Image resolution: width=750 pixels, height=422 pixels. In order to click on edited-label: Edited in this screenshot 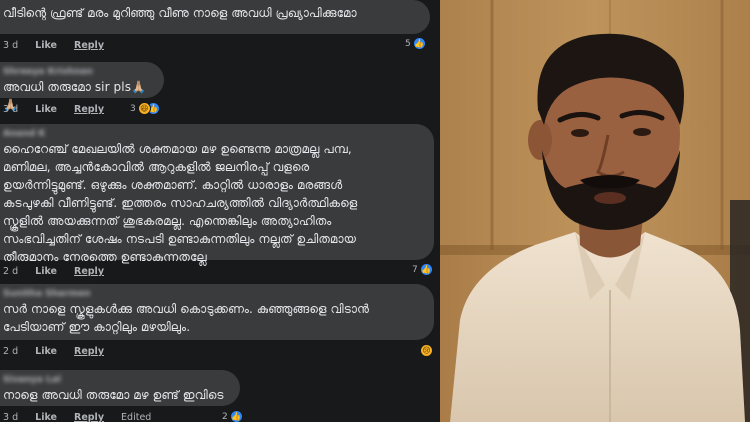, I will do `click(136, 417)`.